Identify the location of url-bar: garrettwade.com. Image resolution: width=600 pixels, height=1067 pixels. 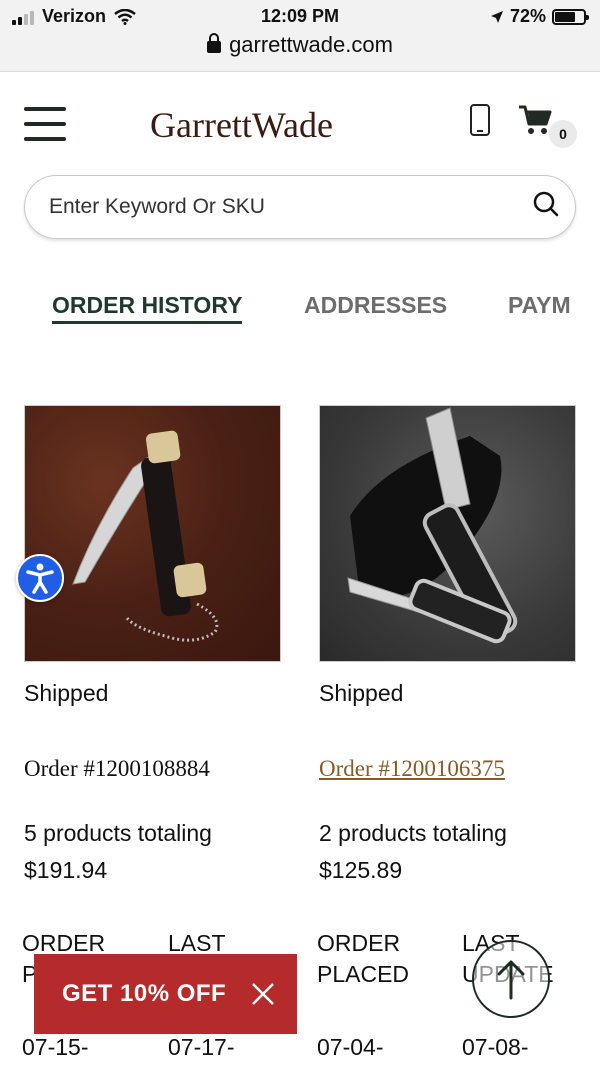
(300, 45).